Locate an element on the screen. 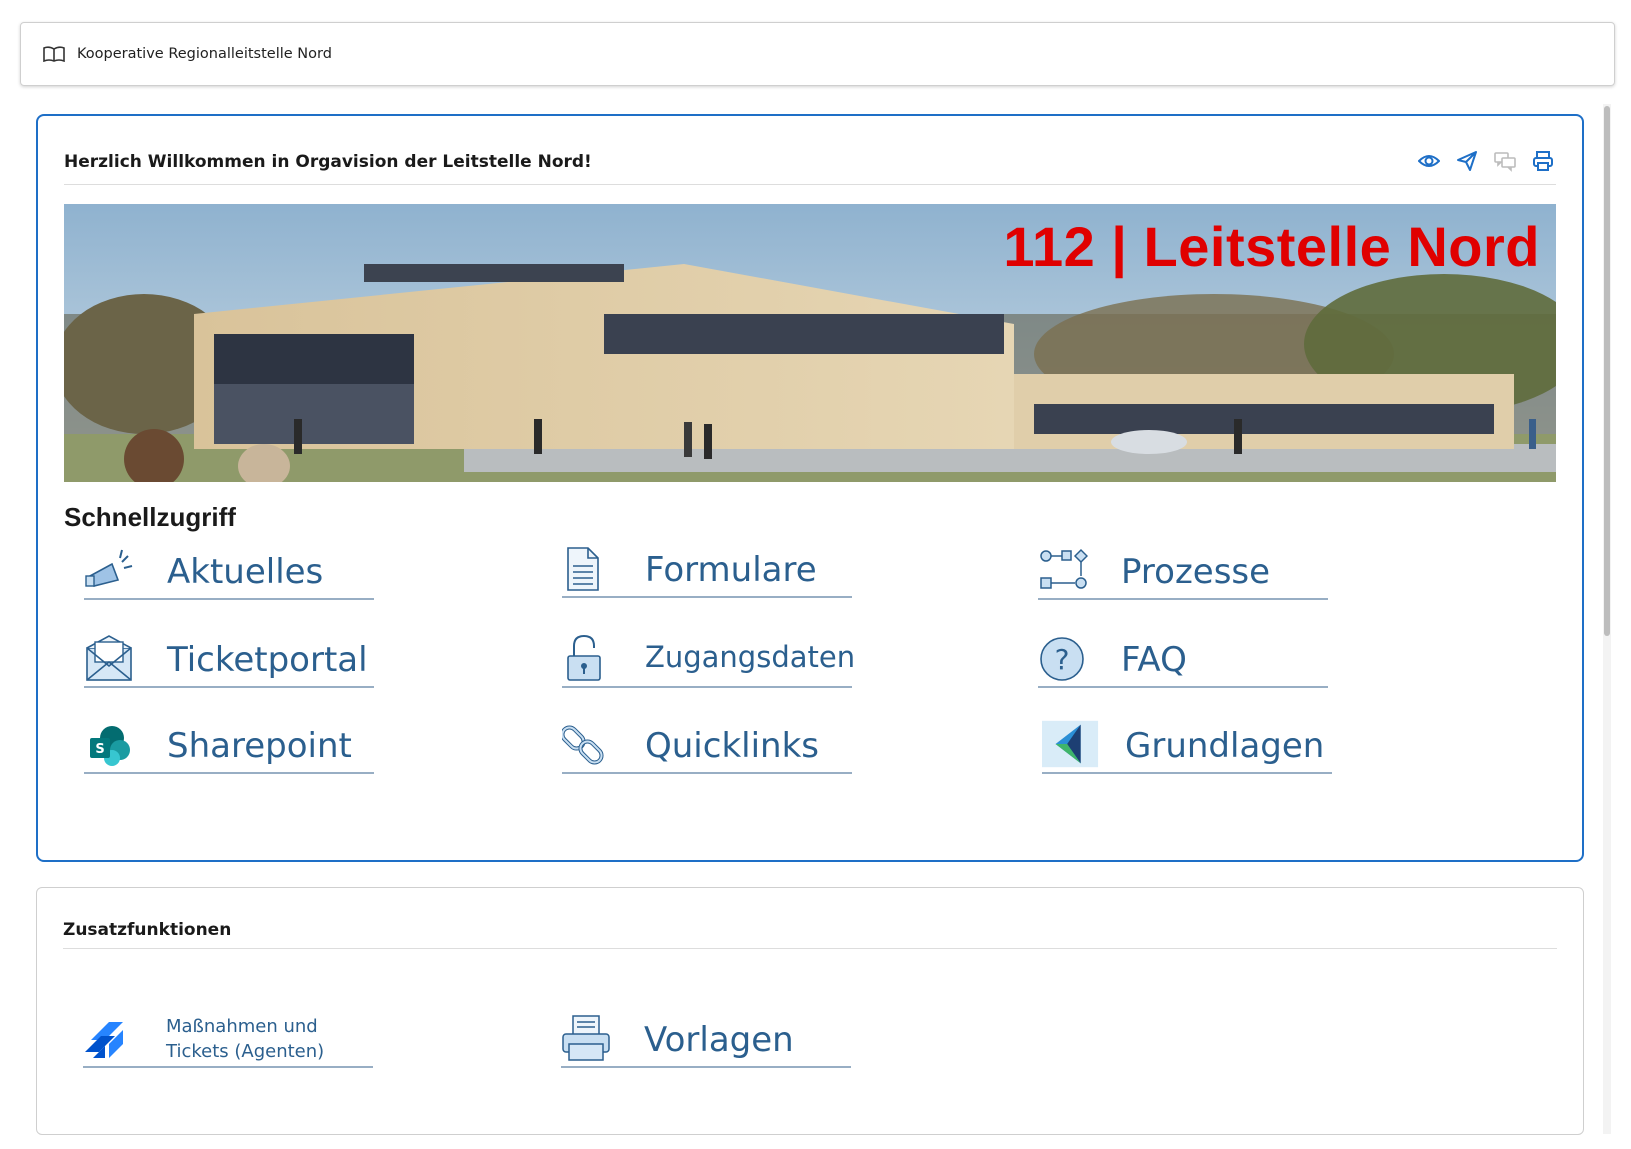  comments-icon is located at coordinates (1505, 161).